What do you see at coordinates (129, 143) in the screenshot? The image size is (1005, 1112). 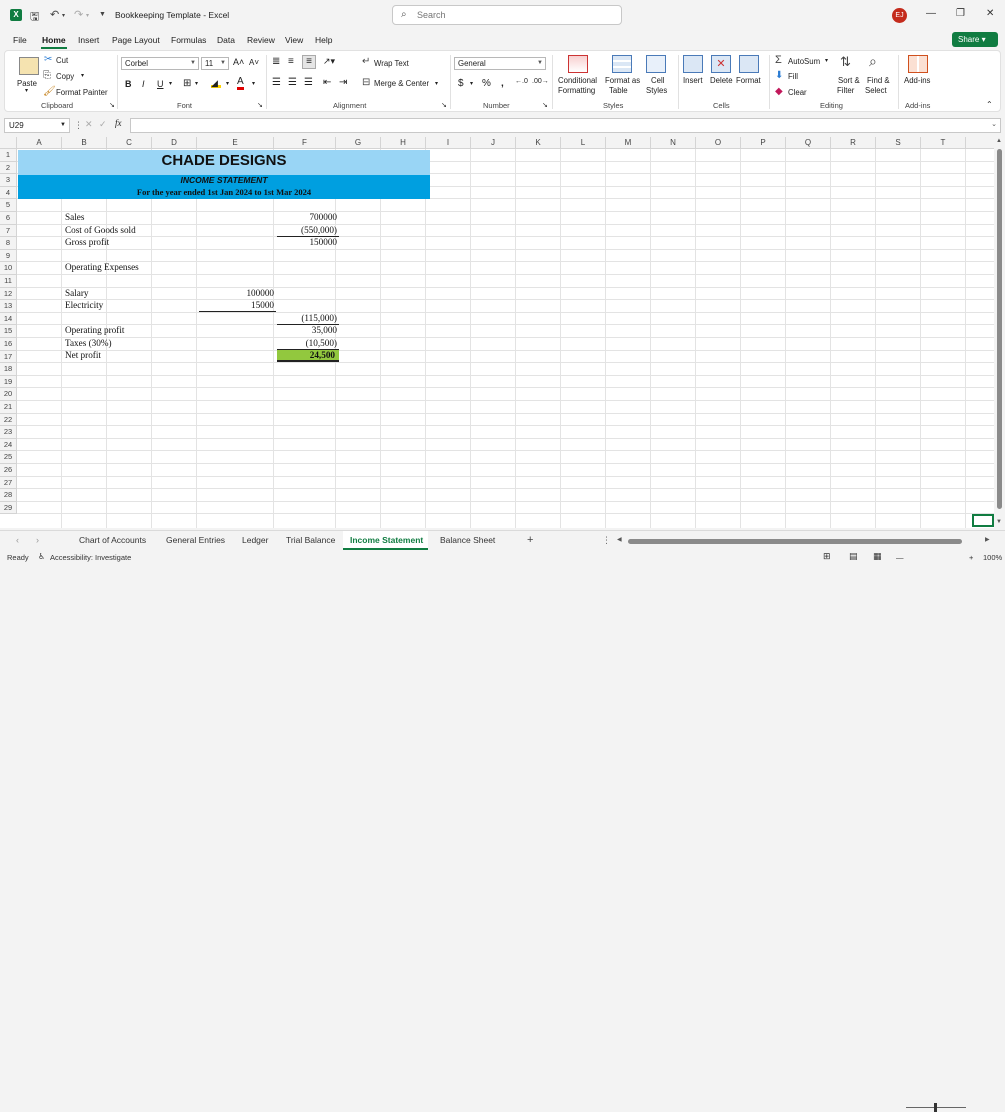 I see `column-header-c: C` at bounding box center [129, 143].